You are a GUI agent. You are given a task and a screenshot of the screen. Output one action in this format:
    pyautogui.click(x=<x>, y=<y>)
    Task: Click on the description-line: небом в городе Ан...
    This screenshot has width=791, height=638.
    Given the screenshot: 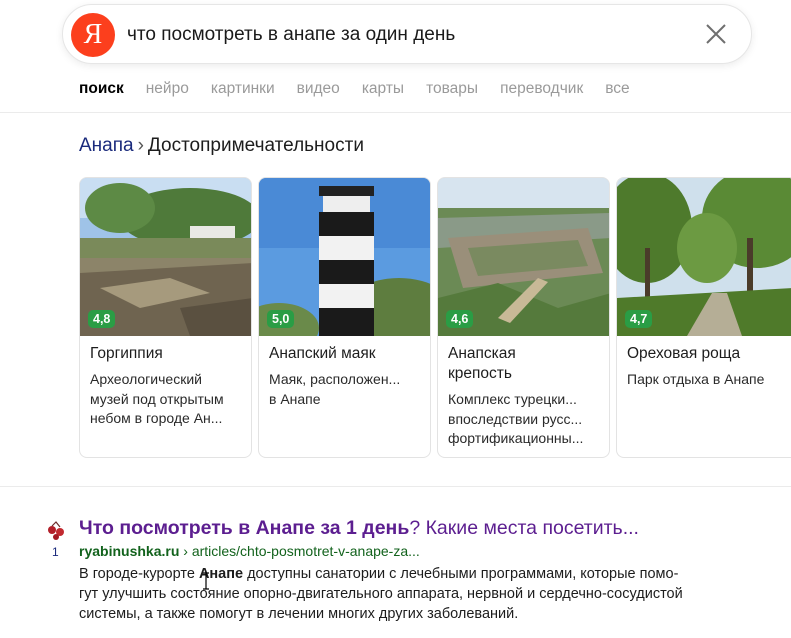 What is the action you would take?
    pyautogui.click(x=156, y=418)
    